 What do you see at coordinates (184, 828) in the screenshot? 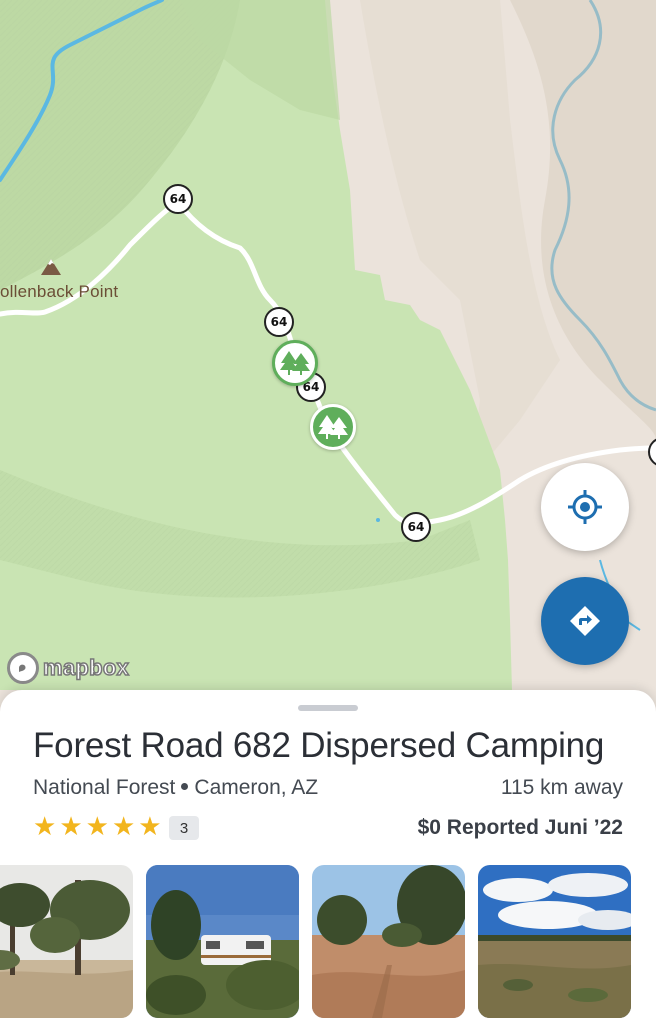
I see `review-count-badge: 3` at bounding box center [184, 828].